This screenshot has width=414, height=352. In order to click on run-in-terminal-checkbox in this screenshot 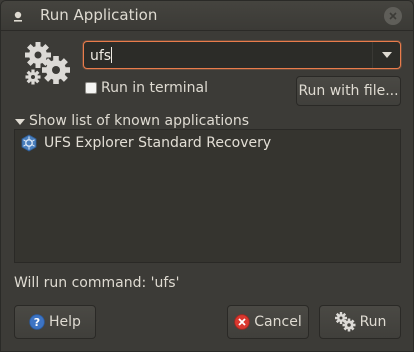, I will do `click(91, 88)`.